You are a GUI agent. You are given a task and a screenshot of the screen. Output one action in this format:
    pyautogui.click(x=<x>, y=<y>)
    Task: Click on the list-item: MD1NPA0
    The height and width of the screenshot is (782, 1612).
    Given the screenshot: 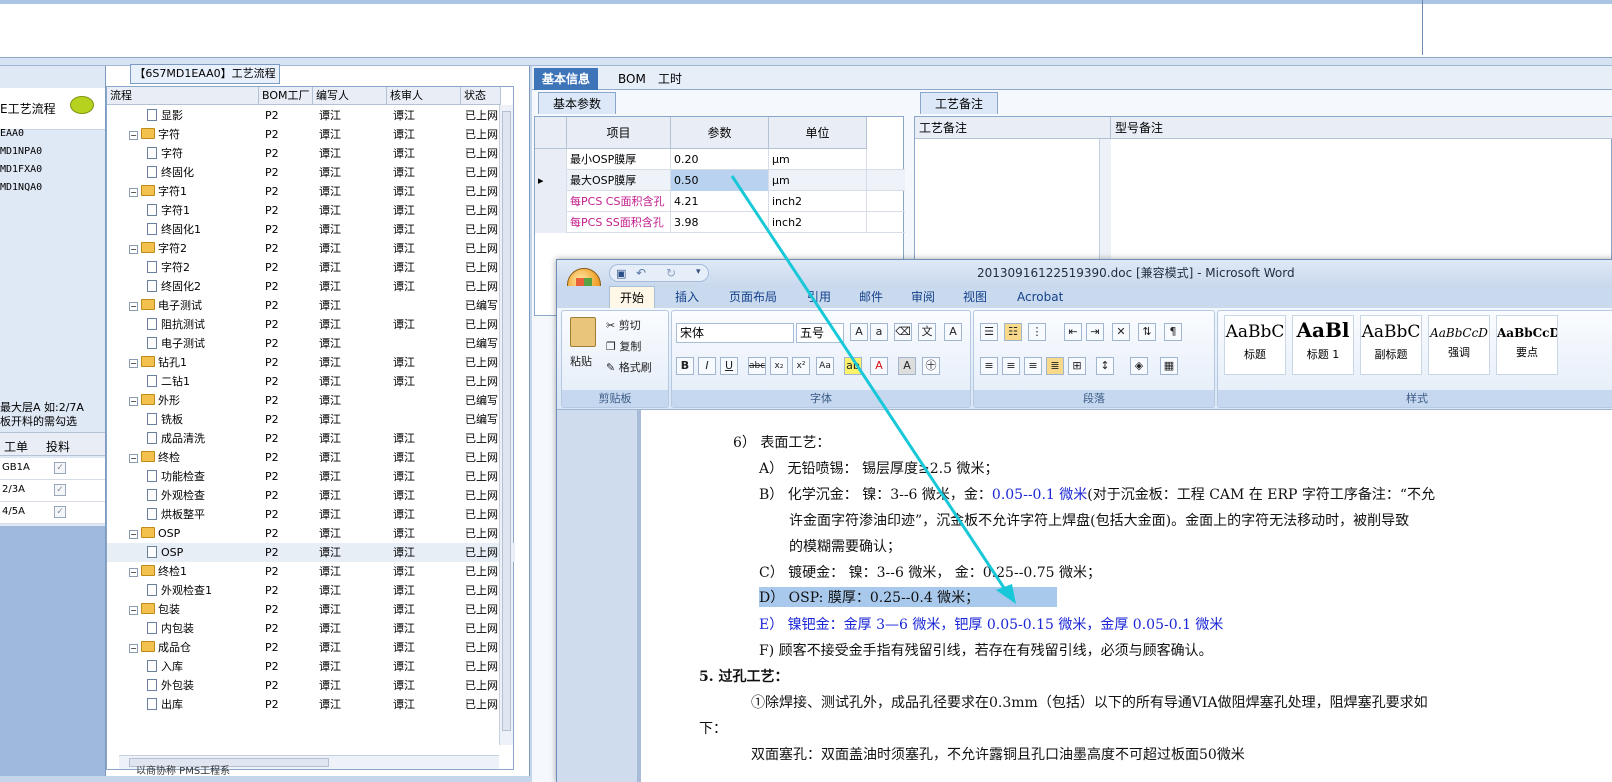 What is the action you would take?
    pyautogui.click(x=21, y=151)
    